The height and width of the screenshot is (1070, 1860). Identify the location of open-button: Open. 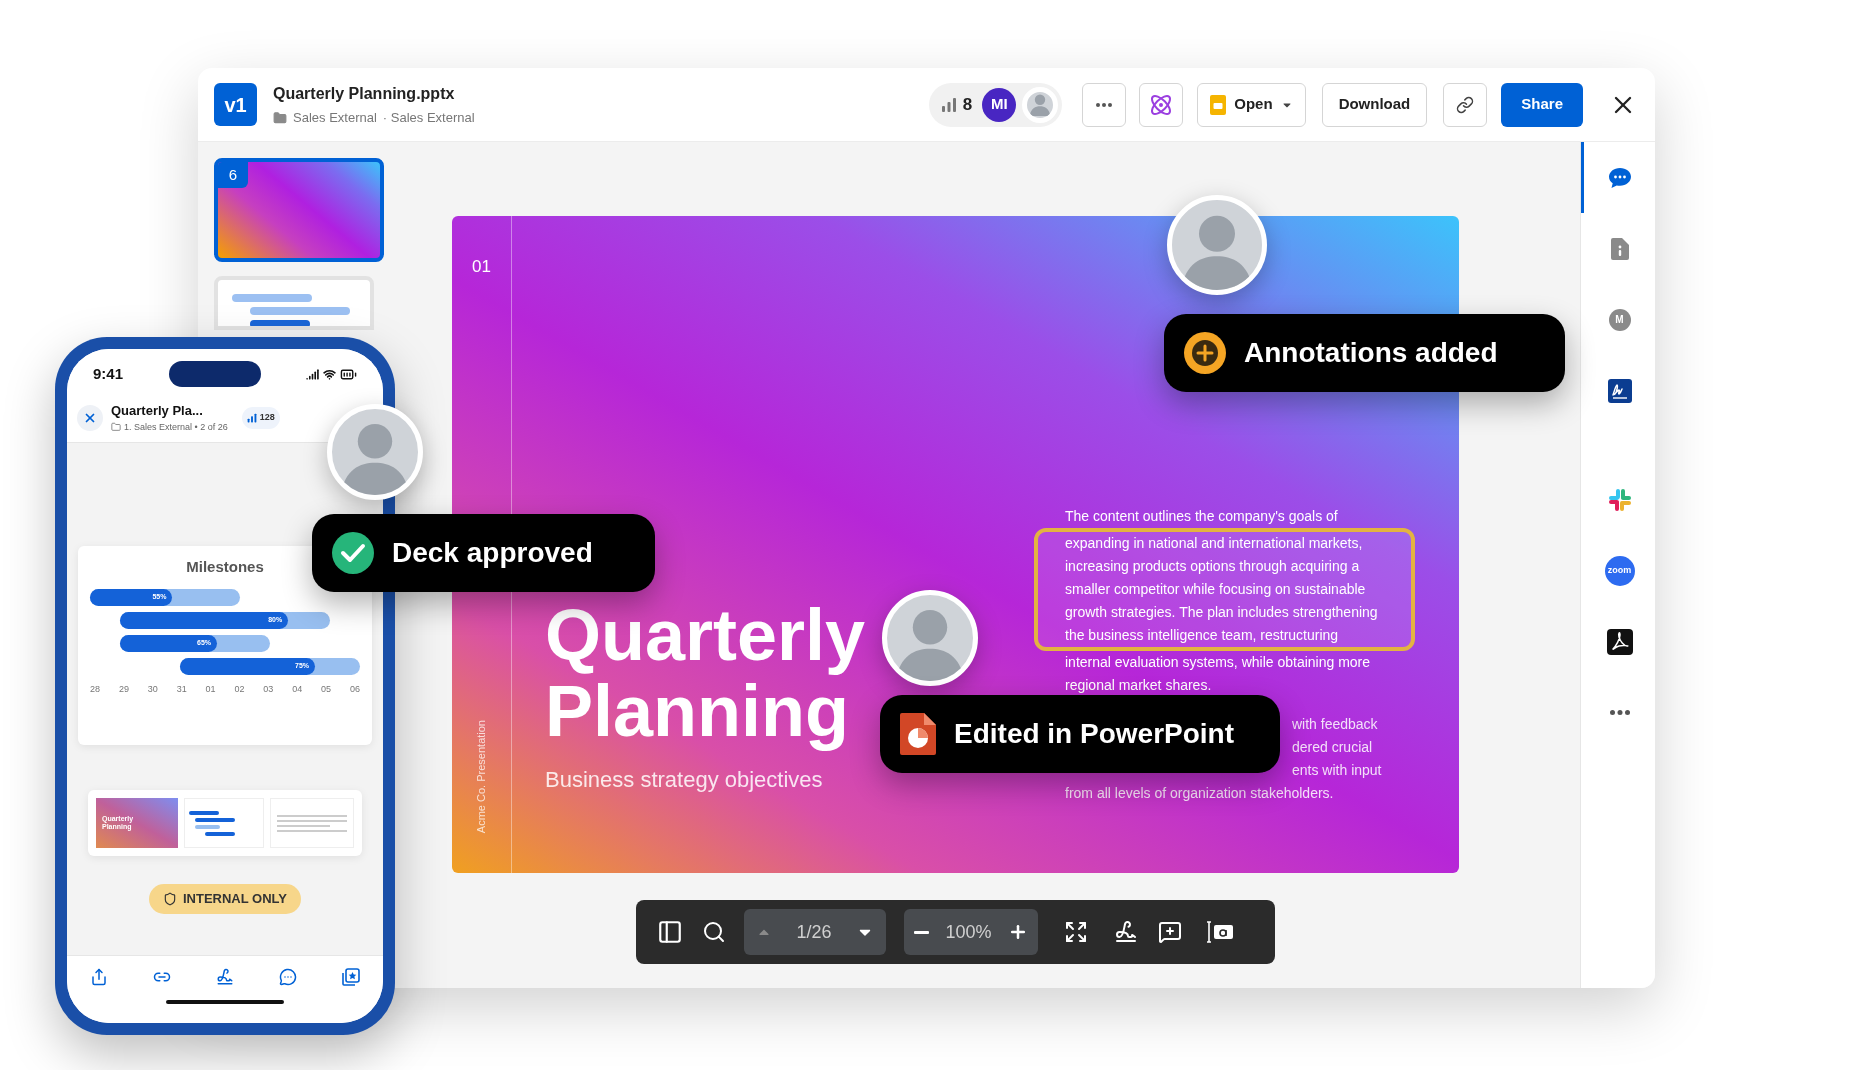
(1251, 104).